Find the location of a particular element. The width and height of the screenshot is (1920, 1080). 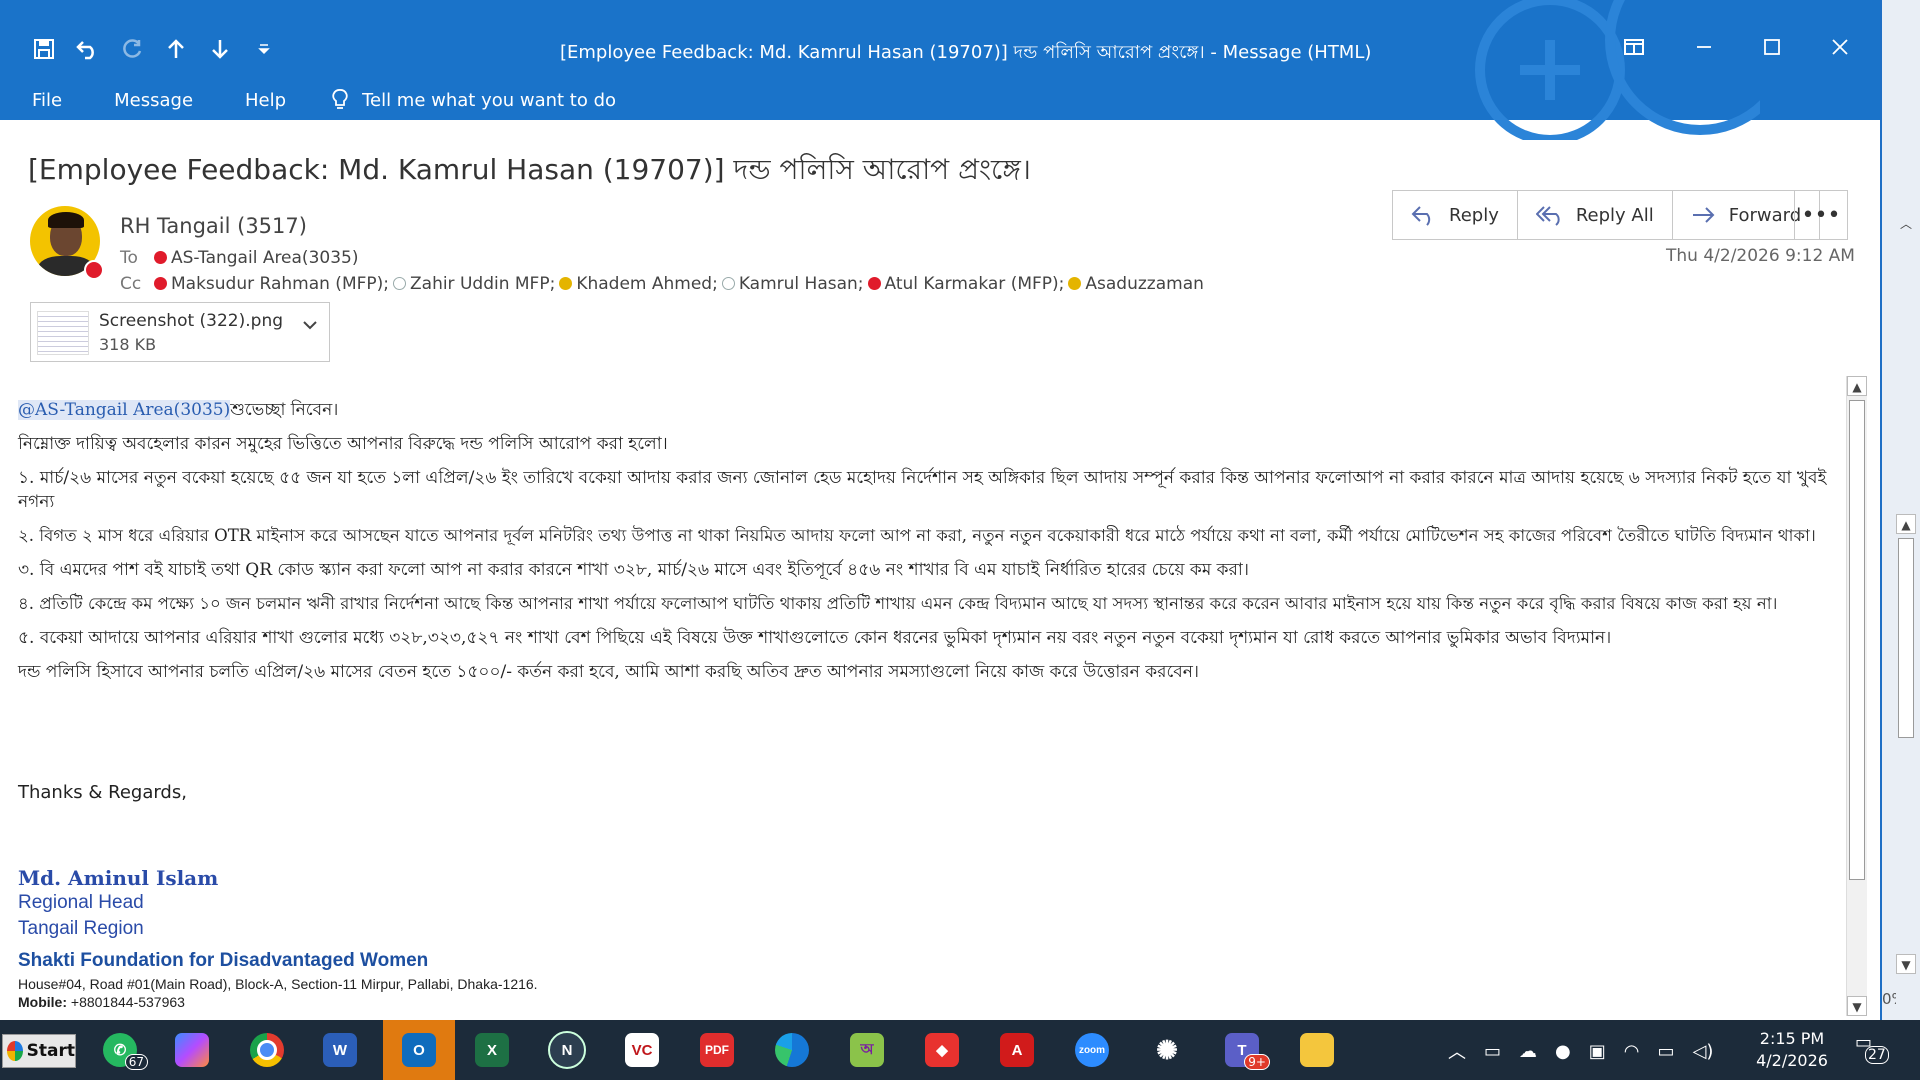

taskbar-bangla-keyboard: অ is located at coordinates (867, 1050).